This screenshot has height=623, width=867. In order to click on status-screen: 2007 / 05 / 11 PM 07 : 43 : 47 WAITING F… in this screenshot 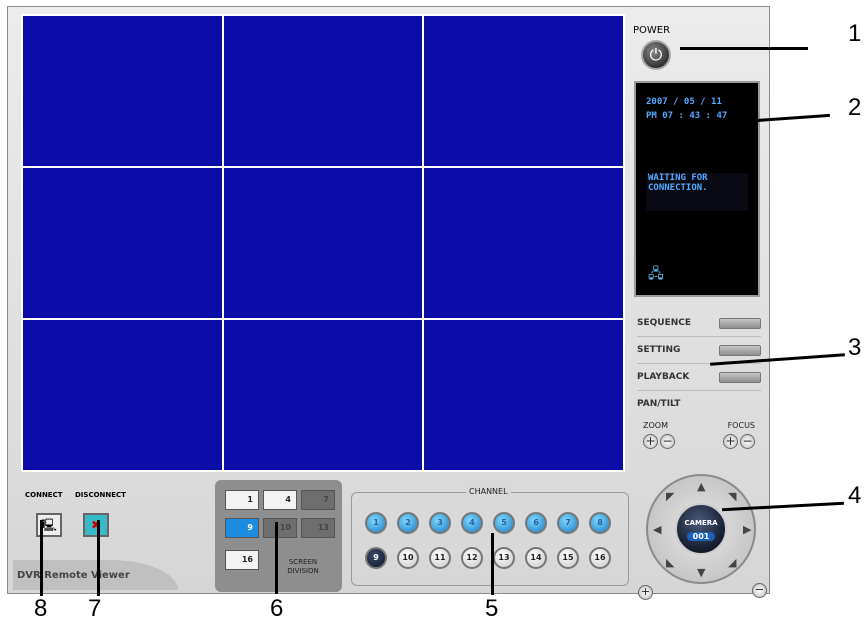, I will do `click(697, 189)`.